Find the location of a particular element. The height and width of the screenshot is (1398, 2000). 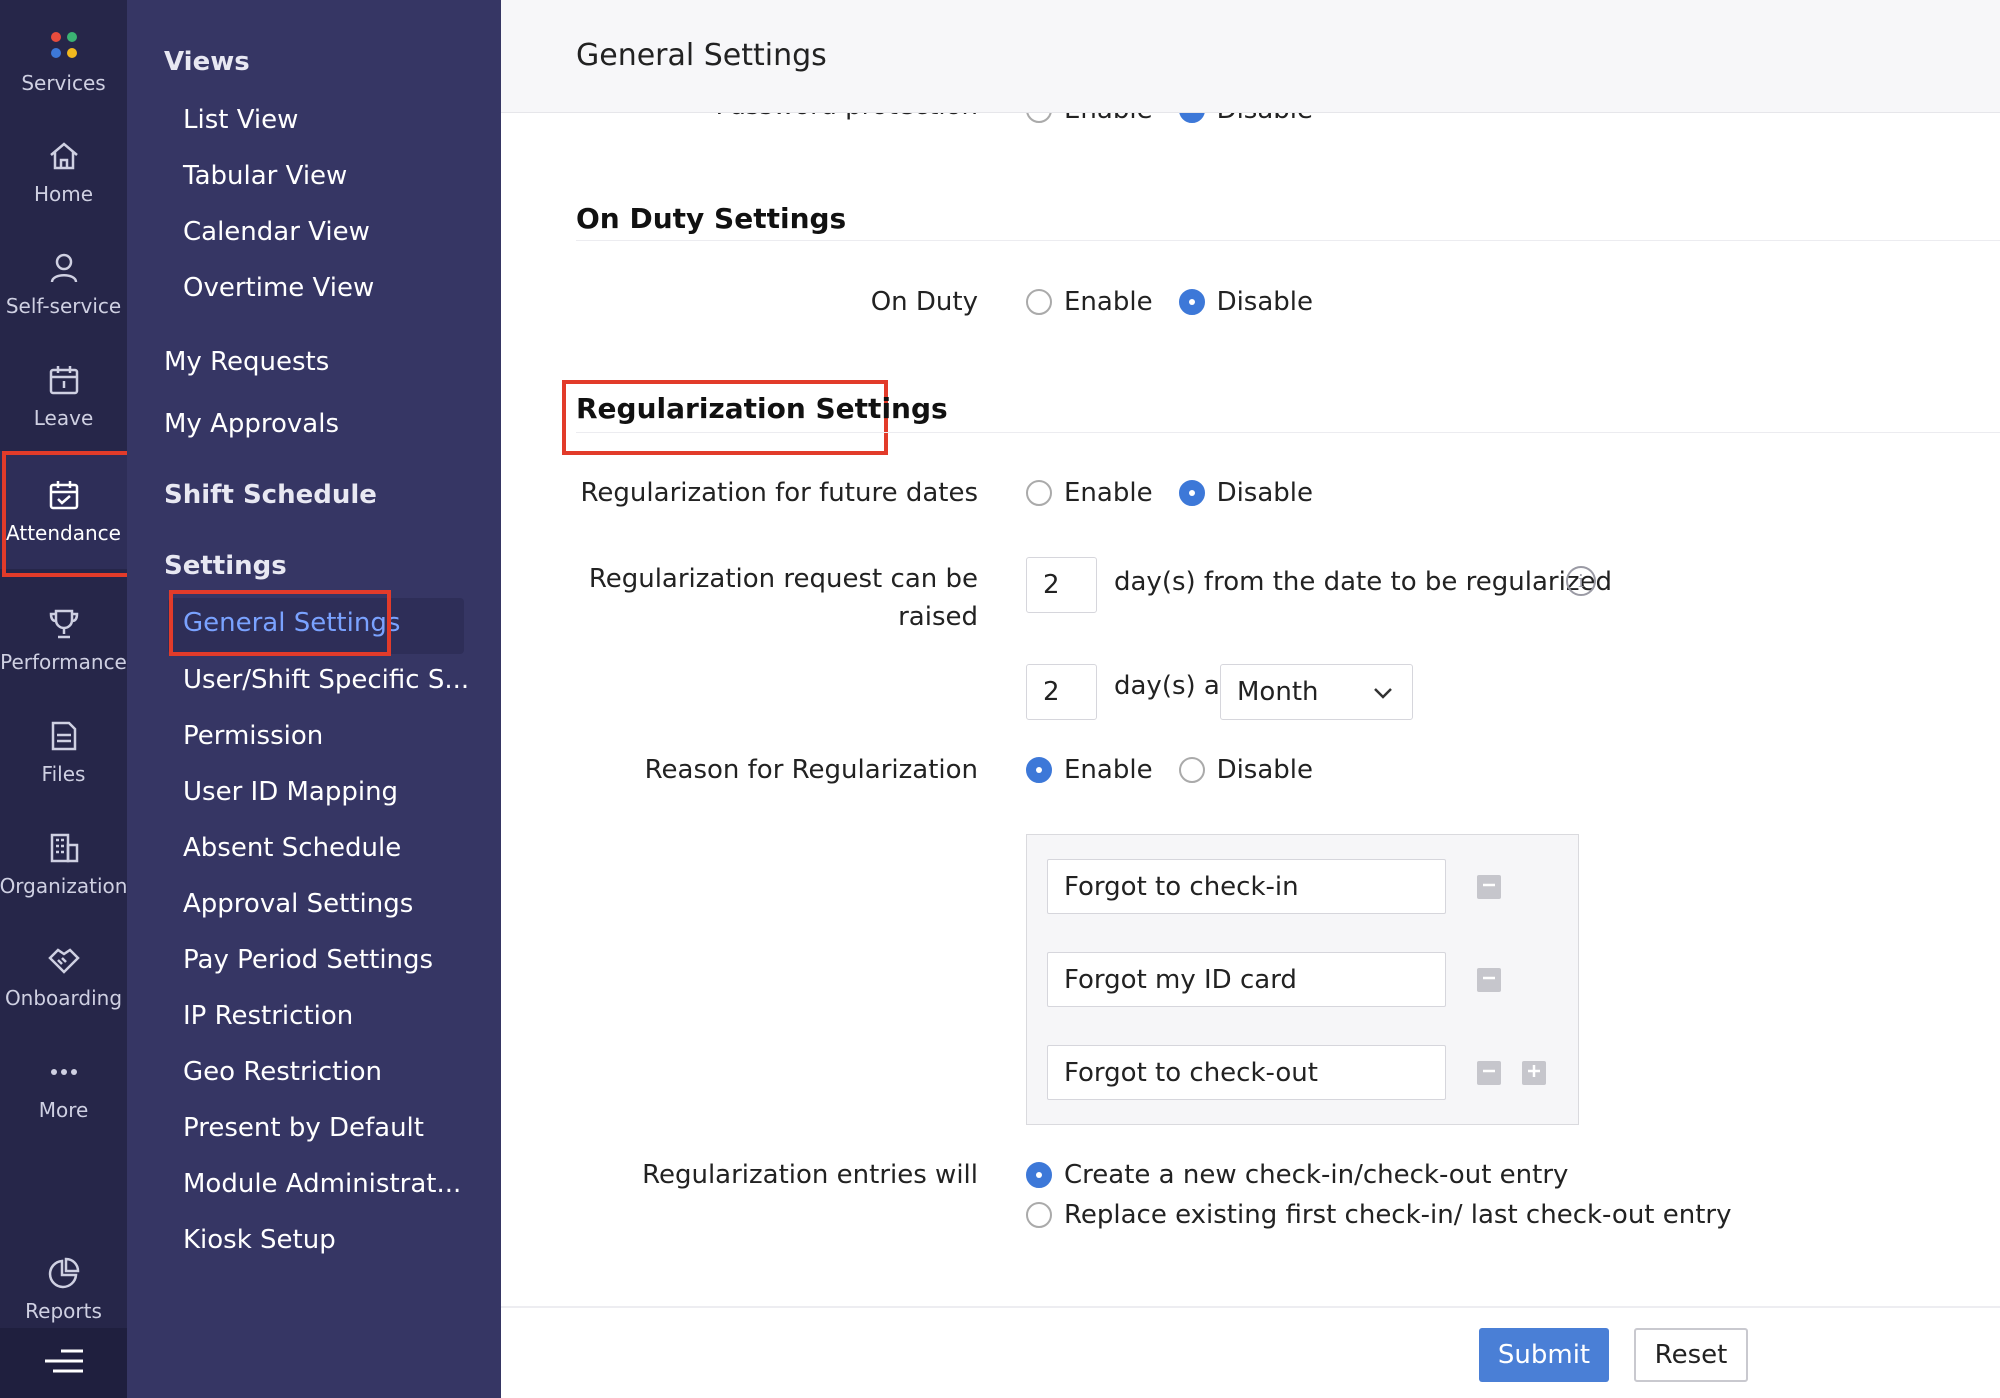

rail-item-leave: Leave is located at coordinates (63, 395).